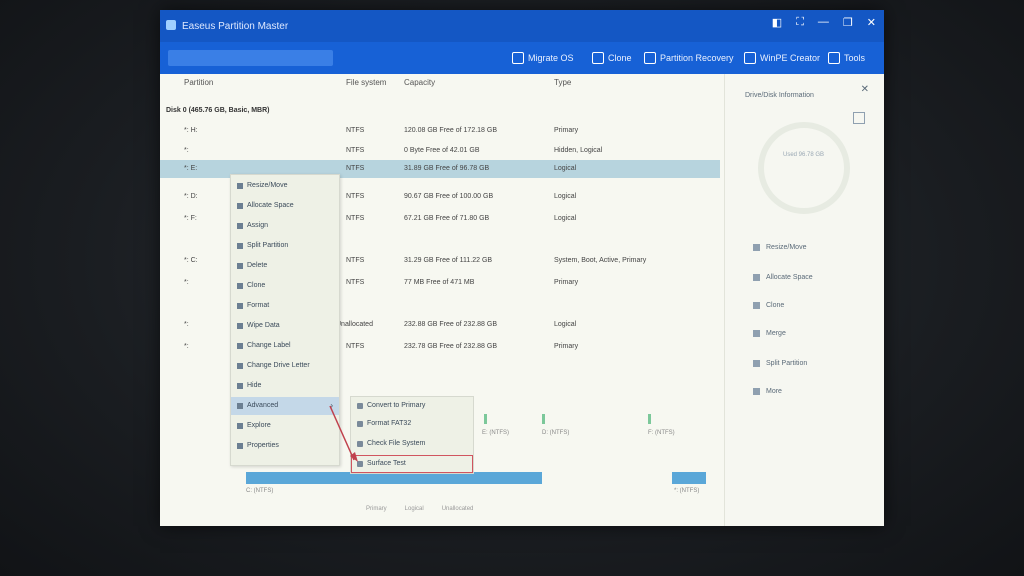 The width and height of the screenshot is (1024, 576). I want to click on action-allocate-space: Allocate Space, so click(783, 277).